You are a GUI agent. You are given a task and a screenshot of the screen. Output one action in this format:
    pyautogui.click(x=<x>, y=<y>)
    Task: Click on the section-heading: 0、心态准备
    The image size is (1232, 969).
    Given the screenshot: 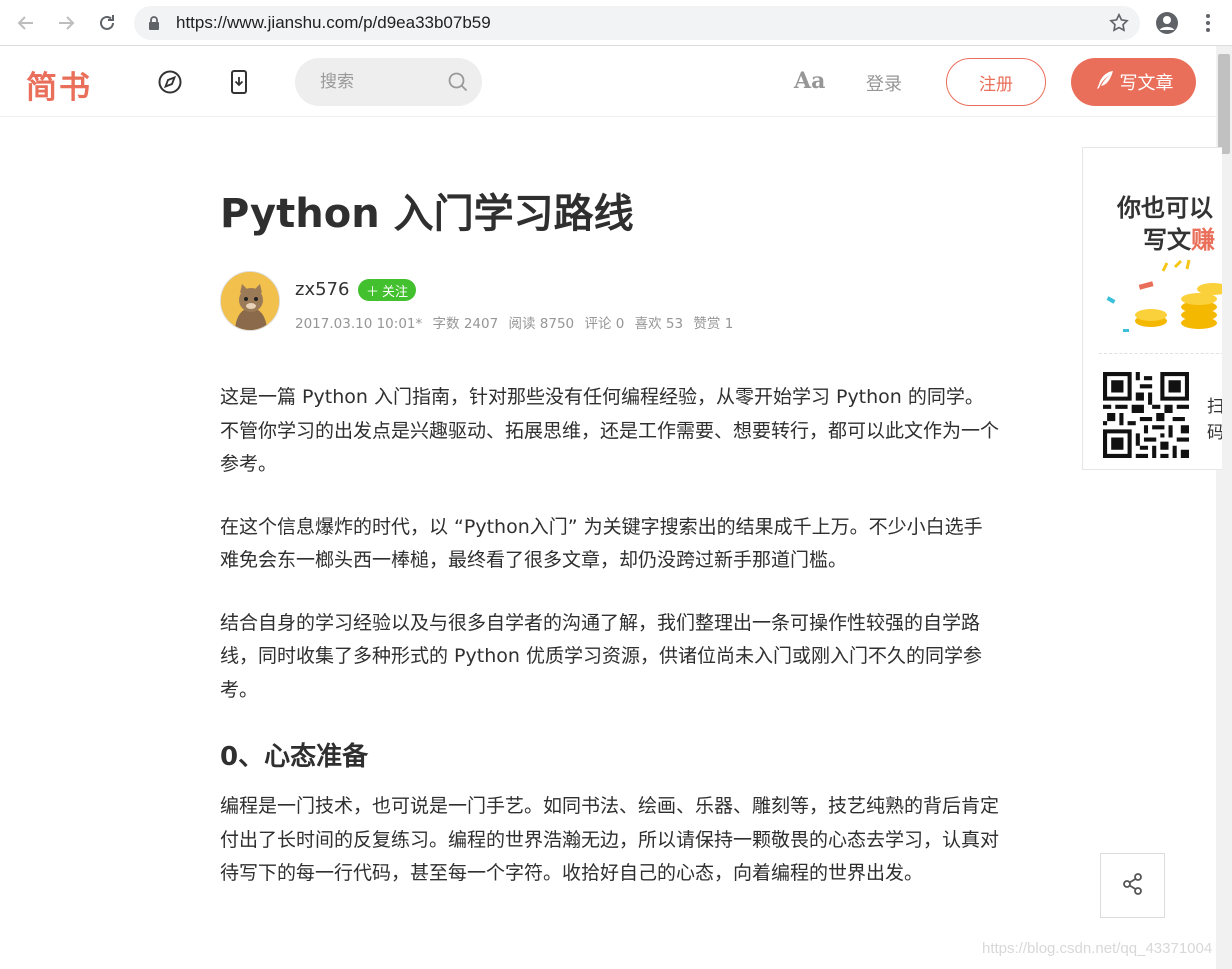 What is the action you would take?
    pyautogui.click(x=294, y=757)
    